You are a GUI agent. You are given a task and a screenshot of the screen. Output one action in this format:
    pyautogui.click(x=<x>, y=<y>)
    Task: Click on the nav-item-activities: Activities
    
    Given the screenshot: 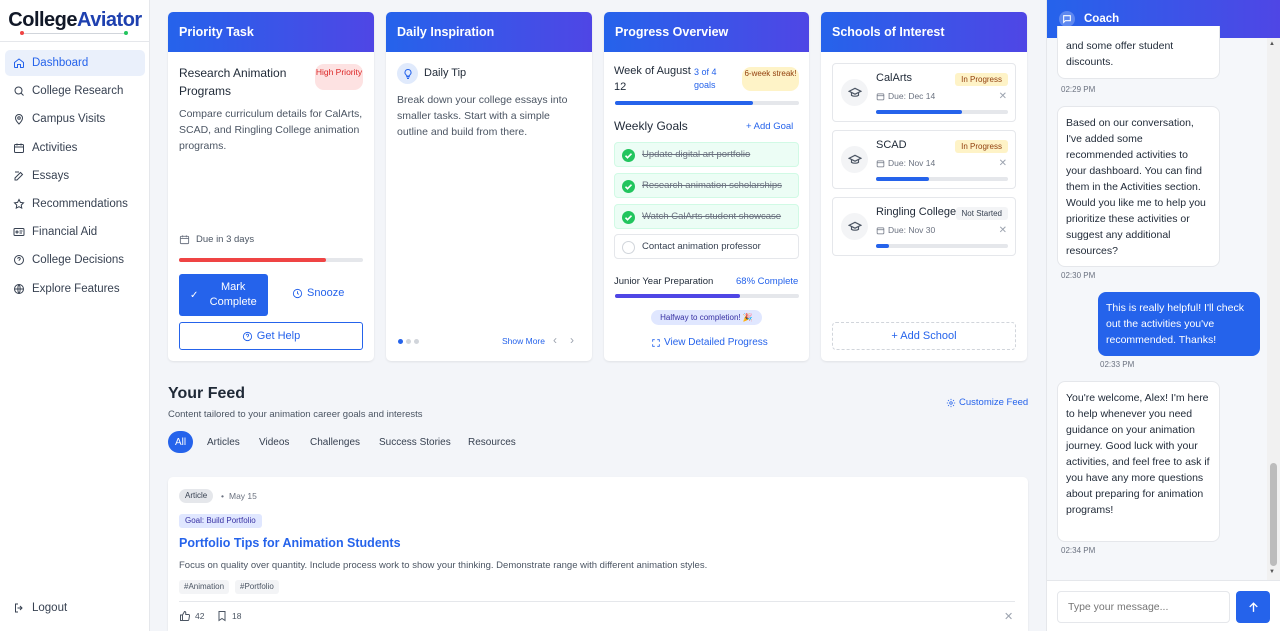 What is the action you would take?
    pyautogui.click(x=75, y=148)
    